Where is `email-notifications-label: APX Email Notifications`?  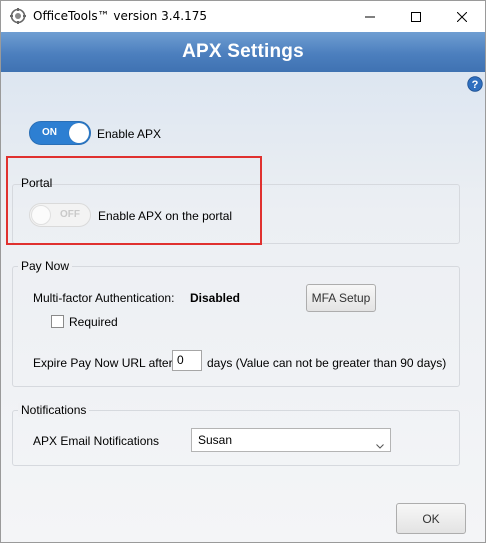
email-notifications-label: APX Email Notifications is located at coordinates (96, 441).